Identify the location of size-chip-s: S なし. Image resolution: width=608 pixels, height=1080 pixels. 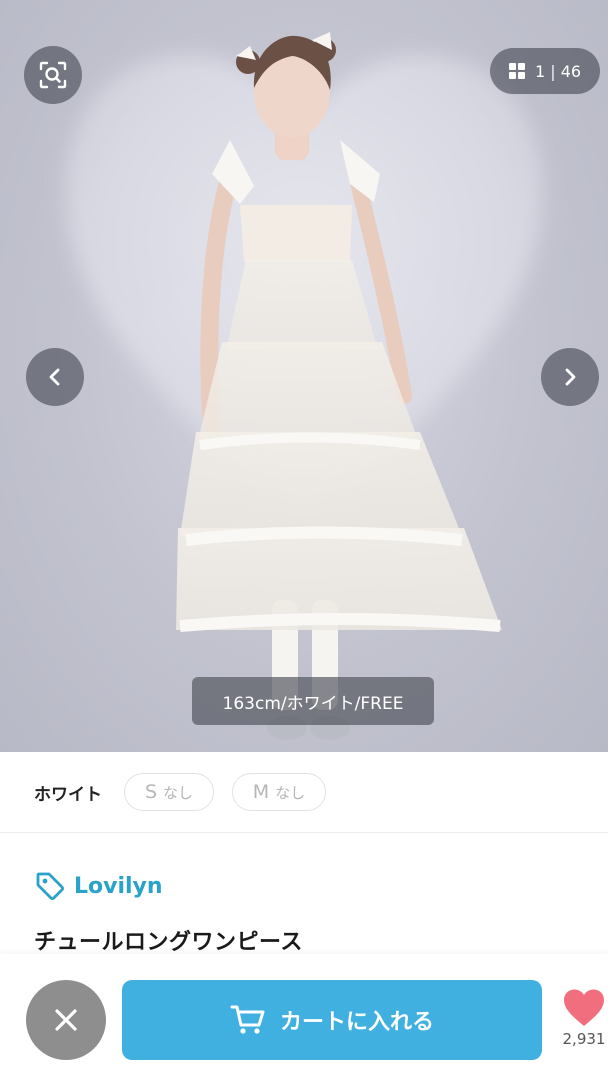
(169, 792).